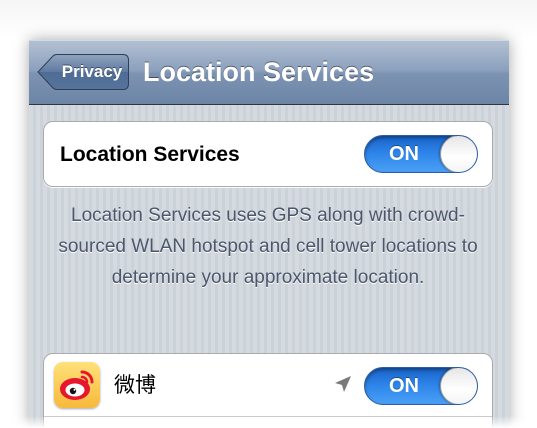  I want to click on weibo-location-toggle: ON, so click(421, 386).